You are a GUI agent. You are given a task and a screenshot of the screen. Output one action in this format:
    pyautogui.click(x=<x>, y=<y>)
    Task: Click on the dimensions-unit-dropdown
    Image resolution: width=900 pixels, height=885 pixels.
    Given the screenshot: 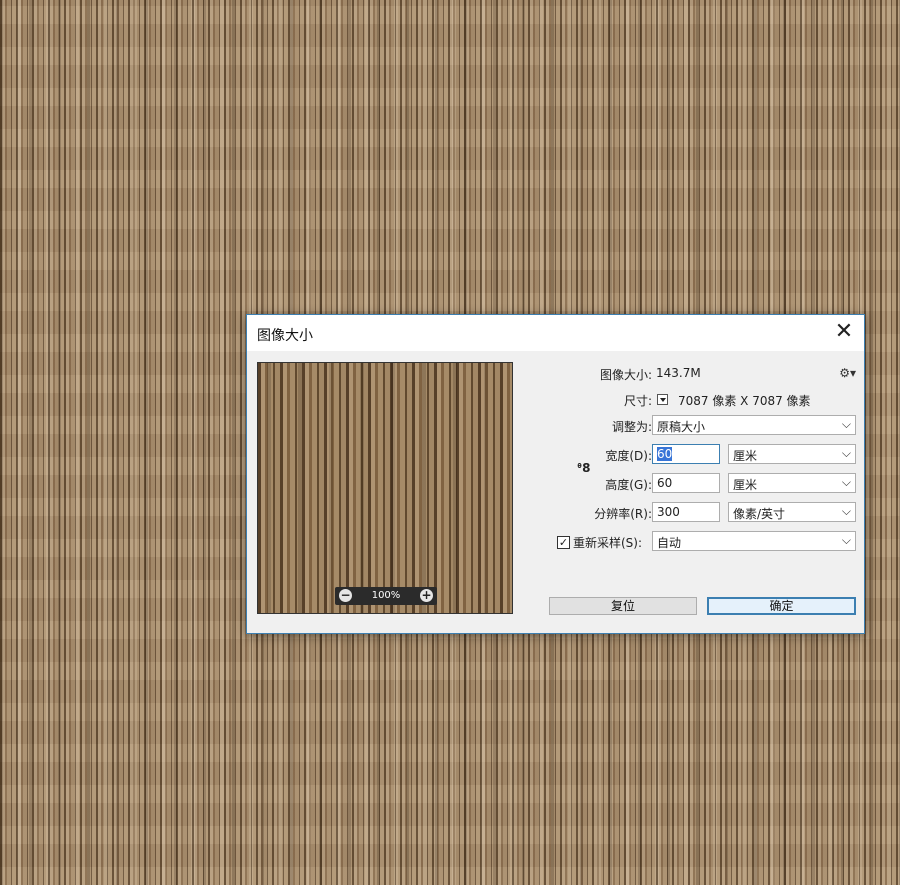 What is the action you would take?
    pyautogui.click(x=662, y=399)
    